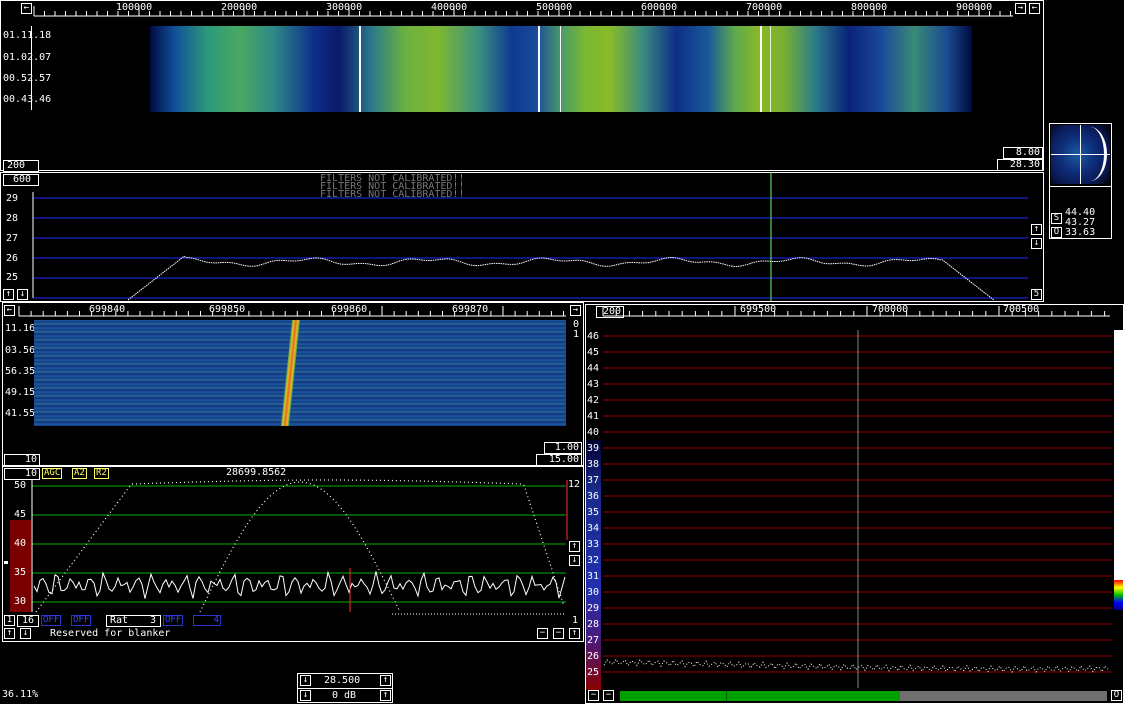  I want to click on hires-ylabel: 34, so click(593, 528).